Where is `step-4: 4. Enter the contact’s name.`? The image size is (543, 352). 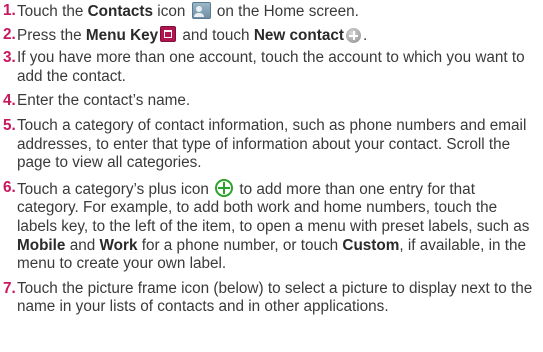
step-4: 4. Enter the contact’s name. is located at coordinates (270, 101).